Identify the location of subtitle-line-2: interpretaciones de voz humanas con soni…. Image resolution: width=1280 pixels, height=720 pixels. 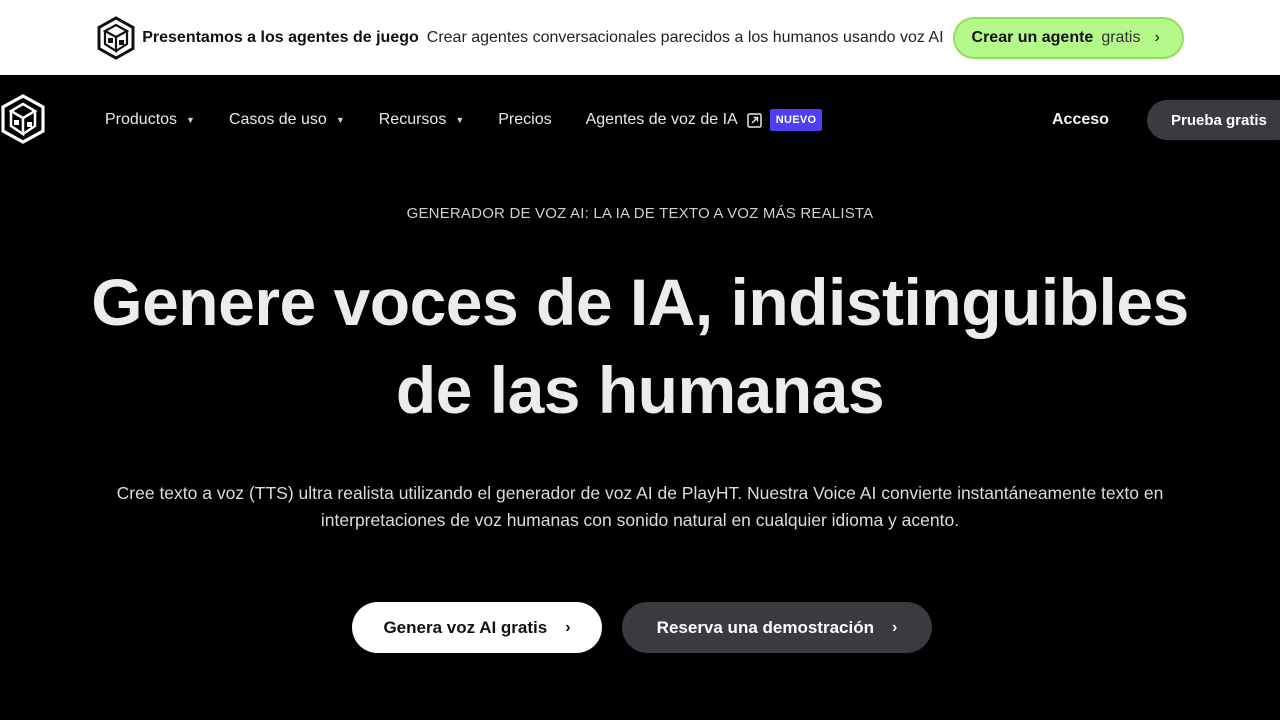
(640, 520).